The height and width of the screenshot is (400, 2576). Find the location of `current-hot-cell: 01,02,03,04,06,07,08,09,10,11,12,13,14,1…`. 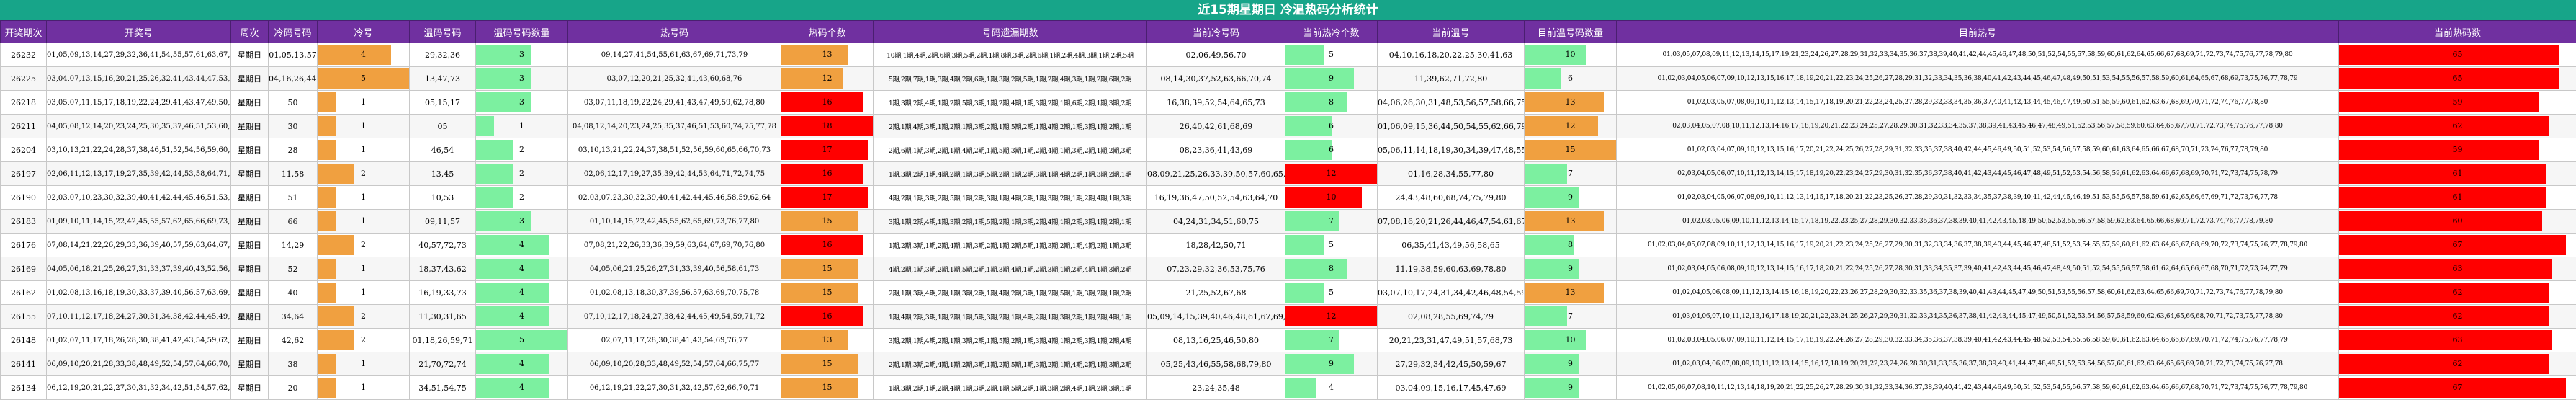

current-hot-cell: 01,02,03,04,06,07,08,09,10,11,12,13,14,1… is located at coordinates (1978, 364).